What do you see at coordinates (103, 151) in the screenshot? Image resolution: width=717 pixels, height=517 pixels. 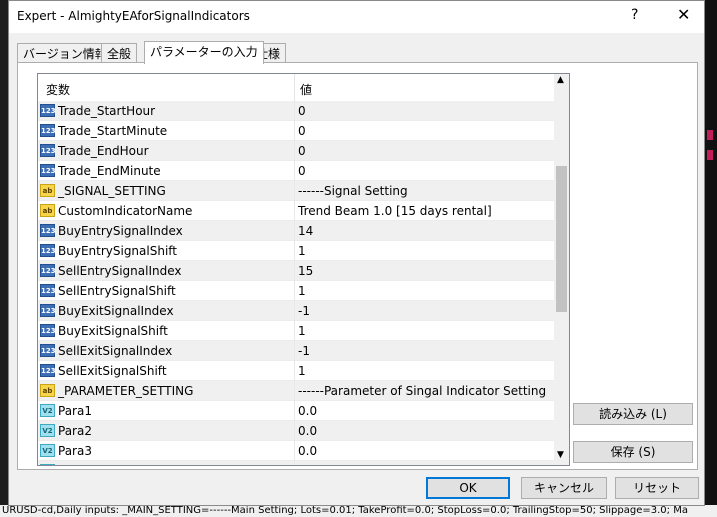 I see `parameter-name: Trade_EndHour` at bounding box center [103, 151].